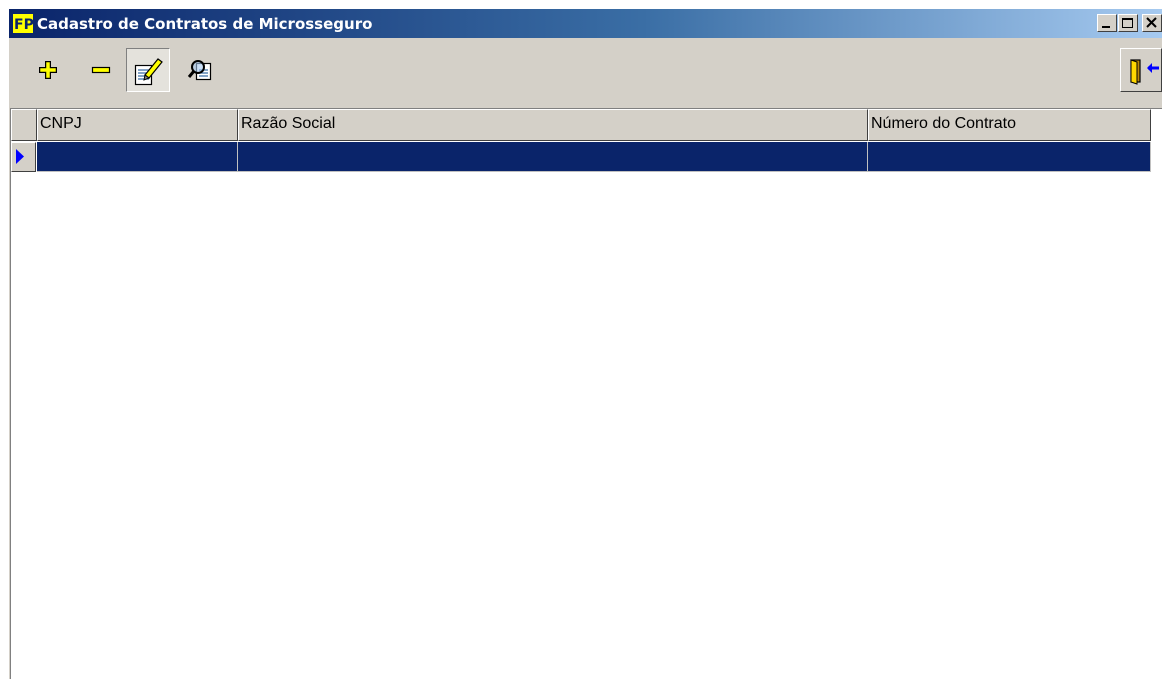  What do you see at coordinates (1106, 27) in the screenshot?
I see `minimize-icon` at bounding box center [1106, 27].